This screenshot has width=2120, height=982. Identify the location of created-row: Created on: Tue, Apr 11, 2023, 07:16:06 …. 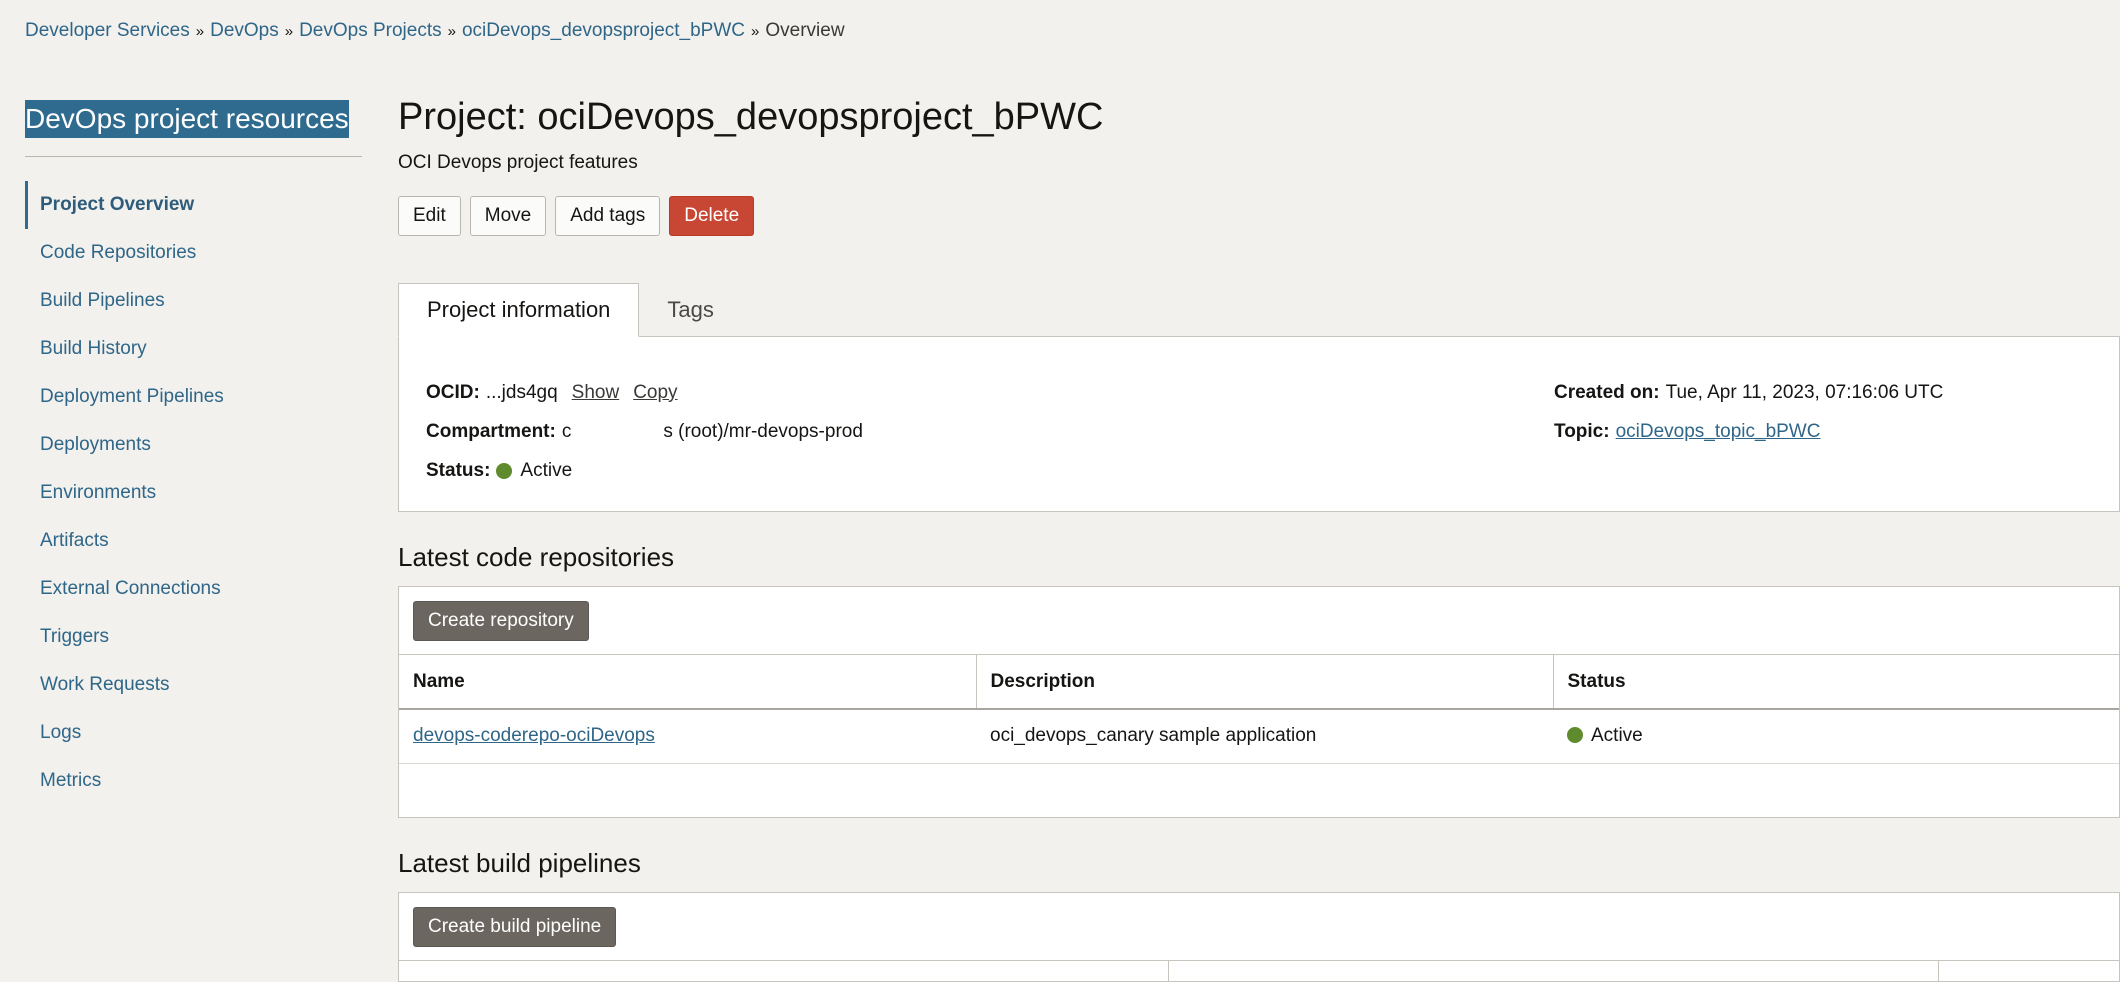
(1748, 392).